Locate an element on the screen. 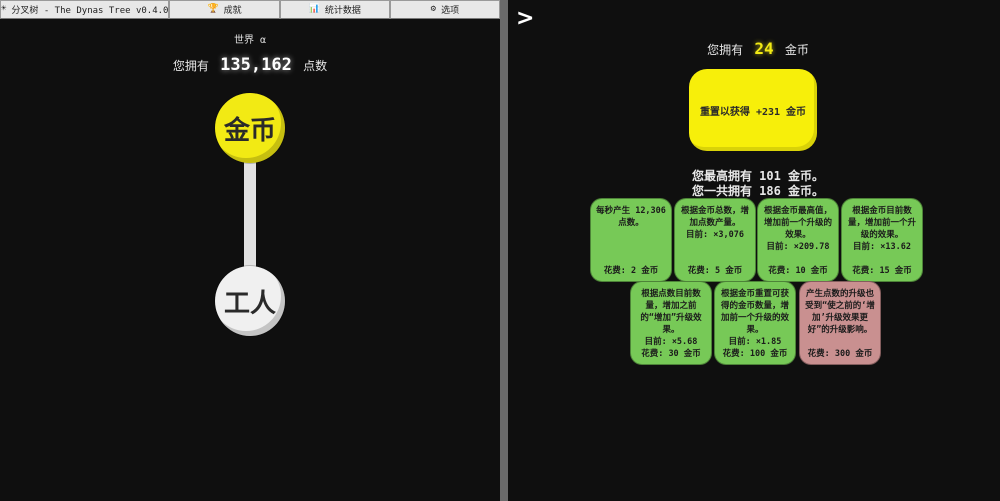 This screenshot has height=501, width=1000. upgrade-description: 根据金币最高值，增加前一个升级的效果。 目前: ×209.78 is located at coordinates (797, 229).